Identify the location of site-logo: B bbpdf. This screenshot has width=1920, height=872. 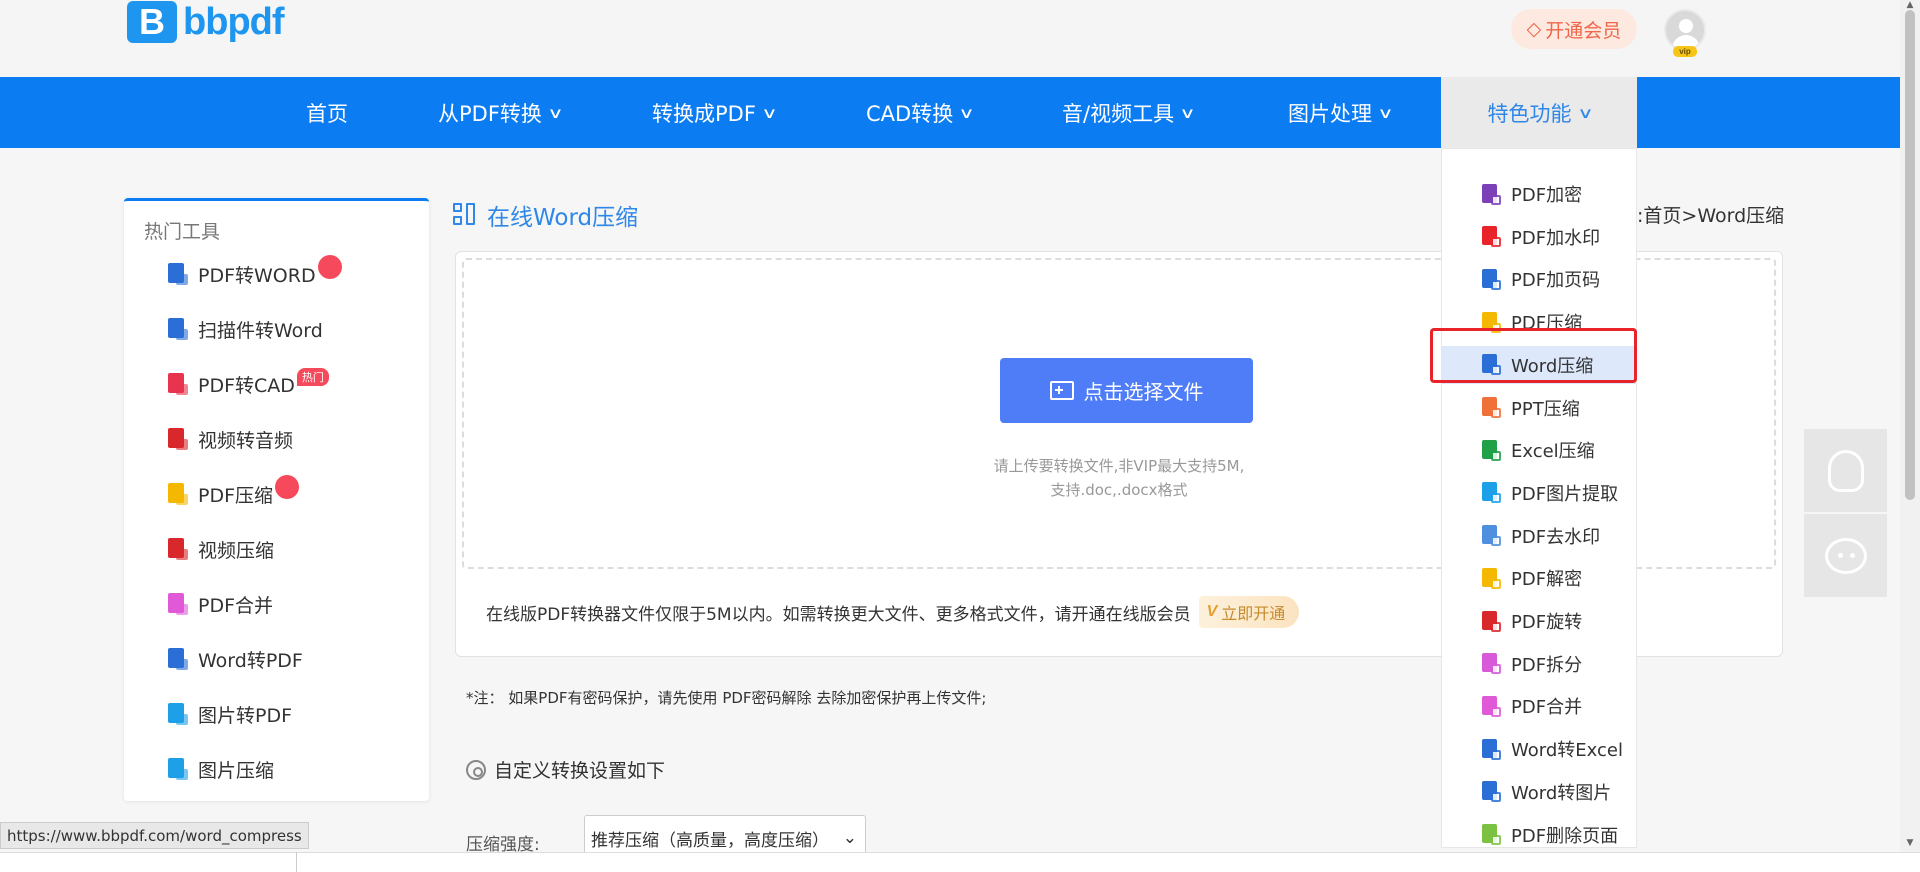
(206, 22).